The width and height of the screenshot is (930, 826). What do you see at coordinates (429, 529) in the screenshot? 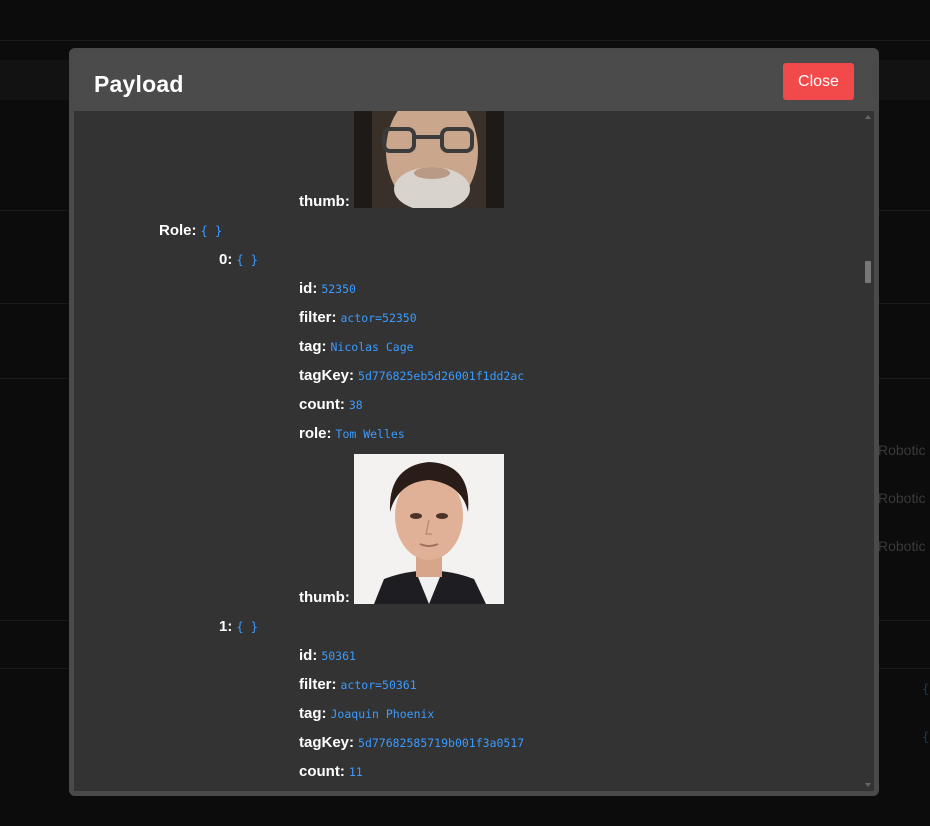
I see `thumb-image` at bounding box center [429, 529].